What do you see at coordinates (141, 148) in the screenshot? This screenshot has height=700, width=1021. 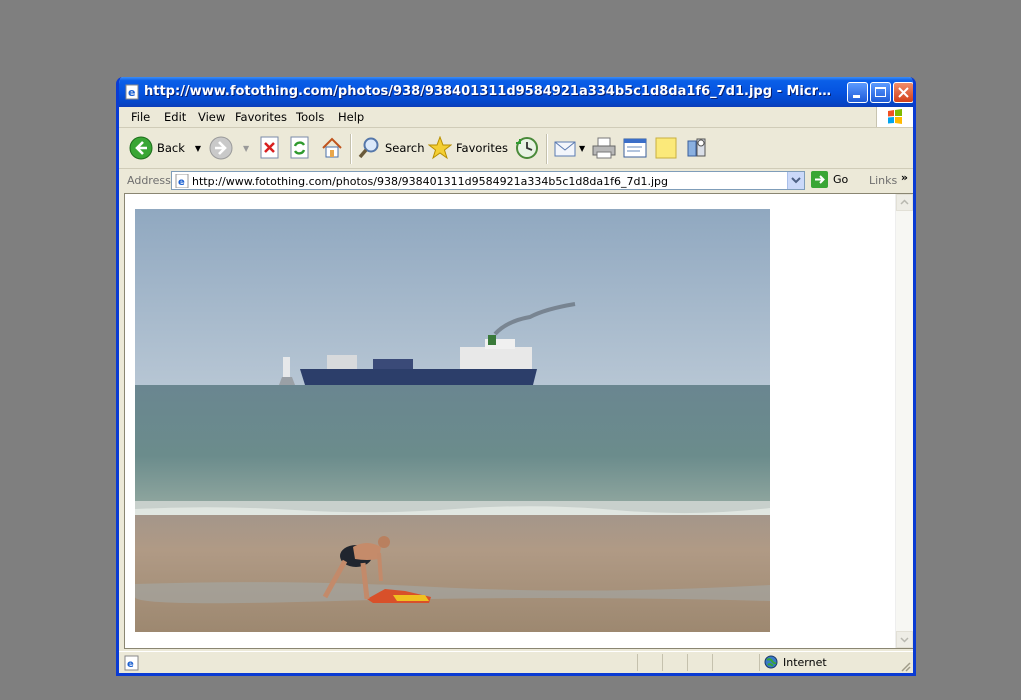 I see `back-arrow-icon` at bounding box center [141, 148].